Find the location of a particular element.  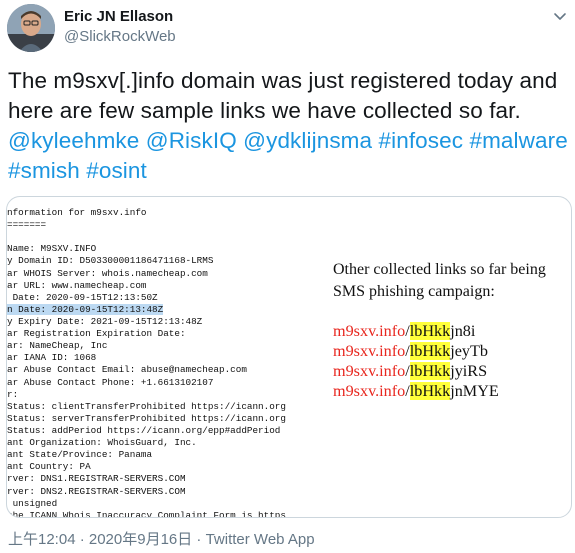

whois-line: nformation for m9sxv.info is located at coordinates (77, 212).